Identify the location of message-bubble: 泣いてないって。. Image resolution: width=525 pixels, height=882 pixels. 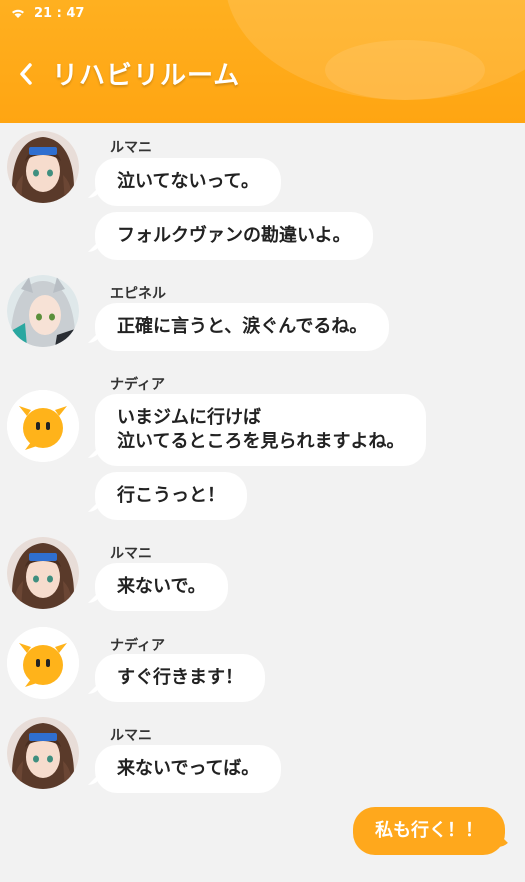
(188, 182).